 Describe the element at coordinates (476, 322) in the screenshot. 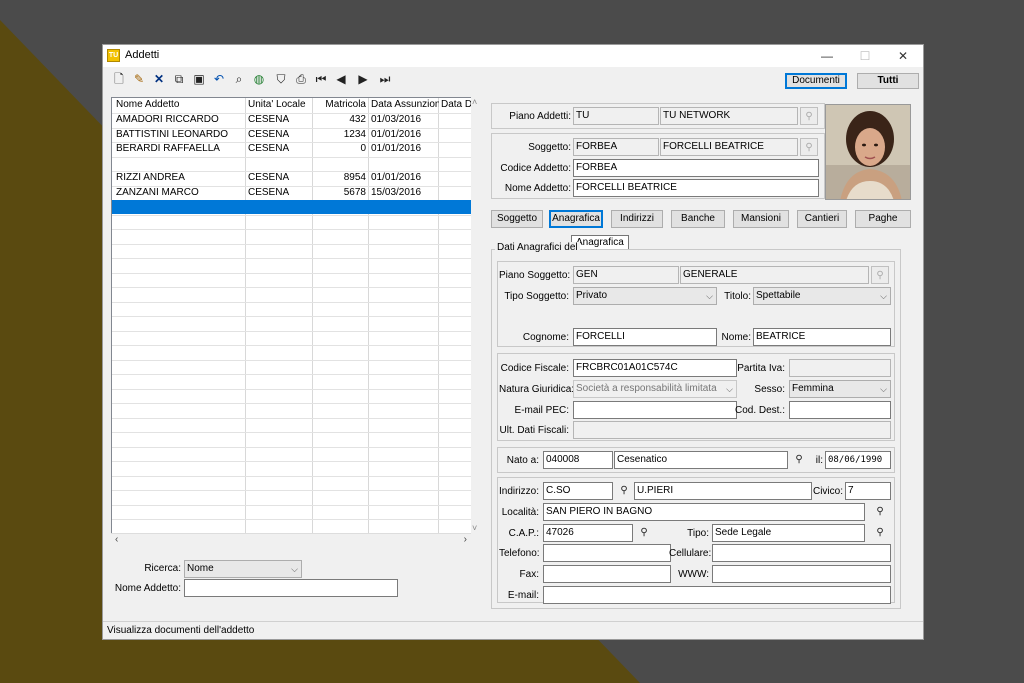

I see `grid-vertical-scrollbar: ˄ ˅` at that location.